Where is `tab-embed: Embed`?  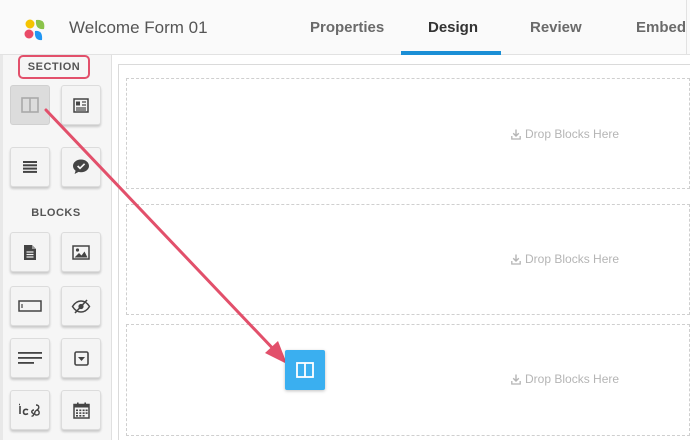 tab-embed: Embed is located at coordinates (661, 27).